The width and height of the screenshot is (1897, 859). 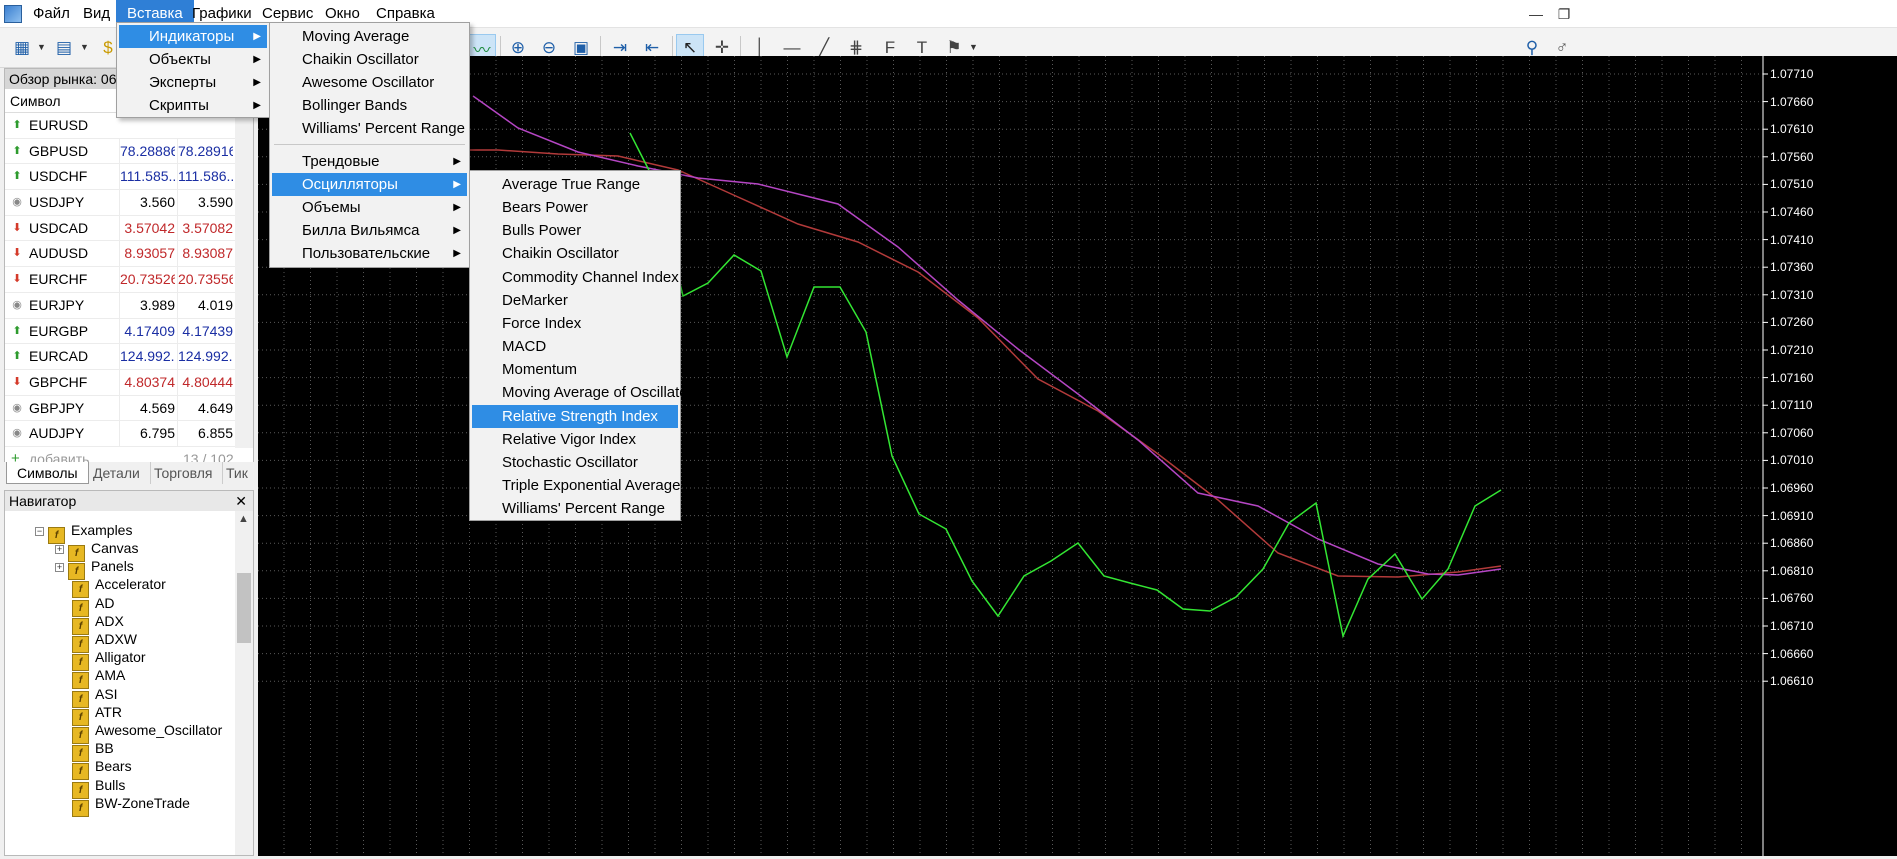 I want to click on bid-price: 8.93057, so click(x=147, y=254).